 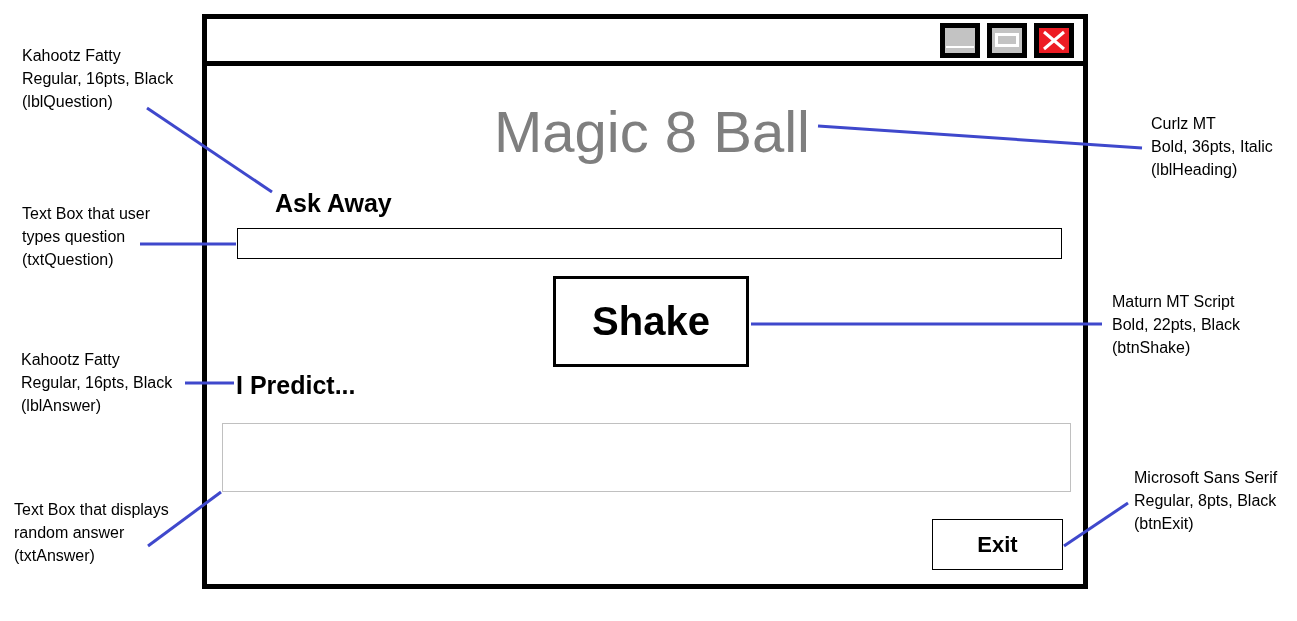 What do you see at coordinates (98, 79) in the screenshot?
I see `annotation-note: Kahootz Fatty Regular, 16pts, Black (lblQuestion)` at bounding box center [98, 79].